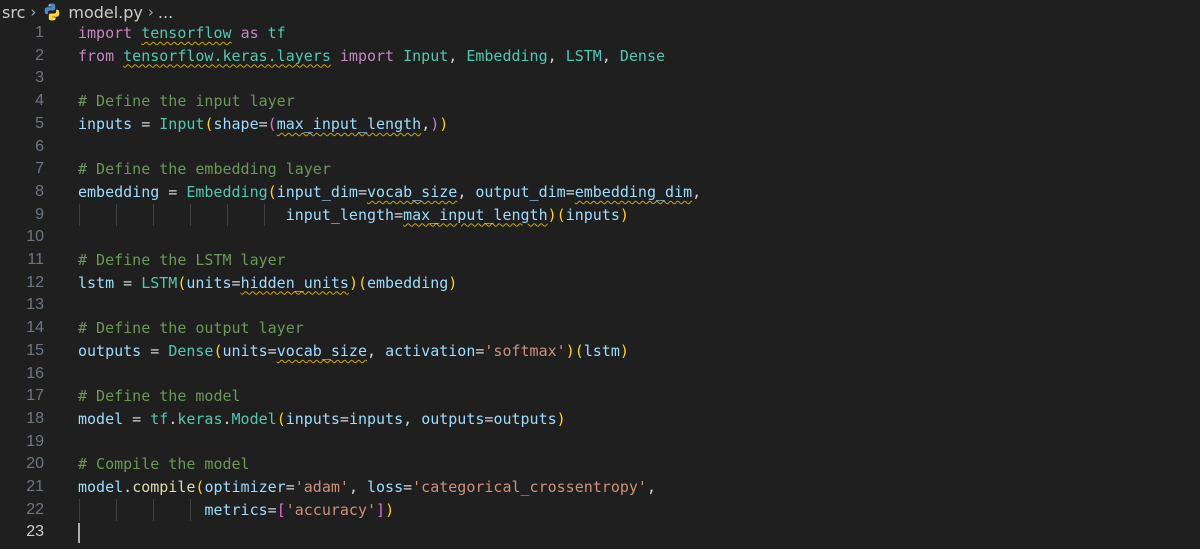 This screenshot has width=1200, height=549. I want to click on code-token: [, so click(281, 509).